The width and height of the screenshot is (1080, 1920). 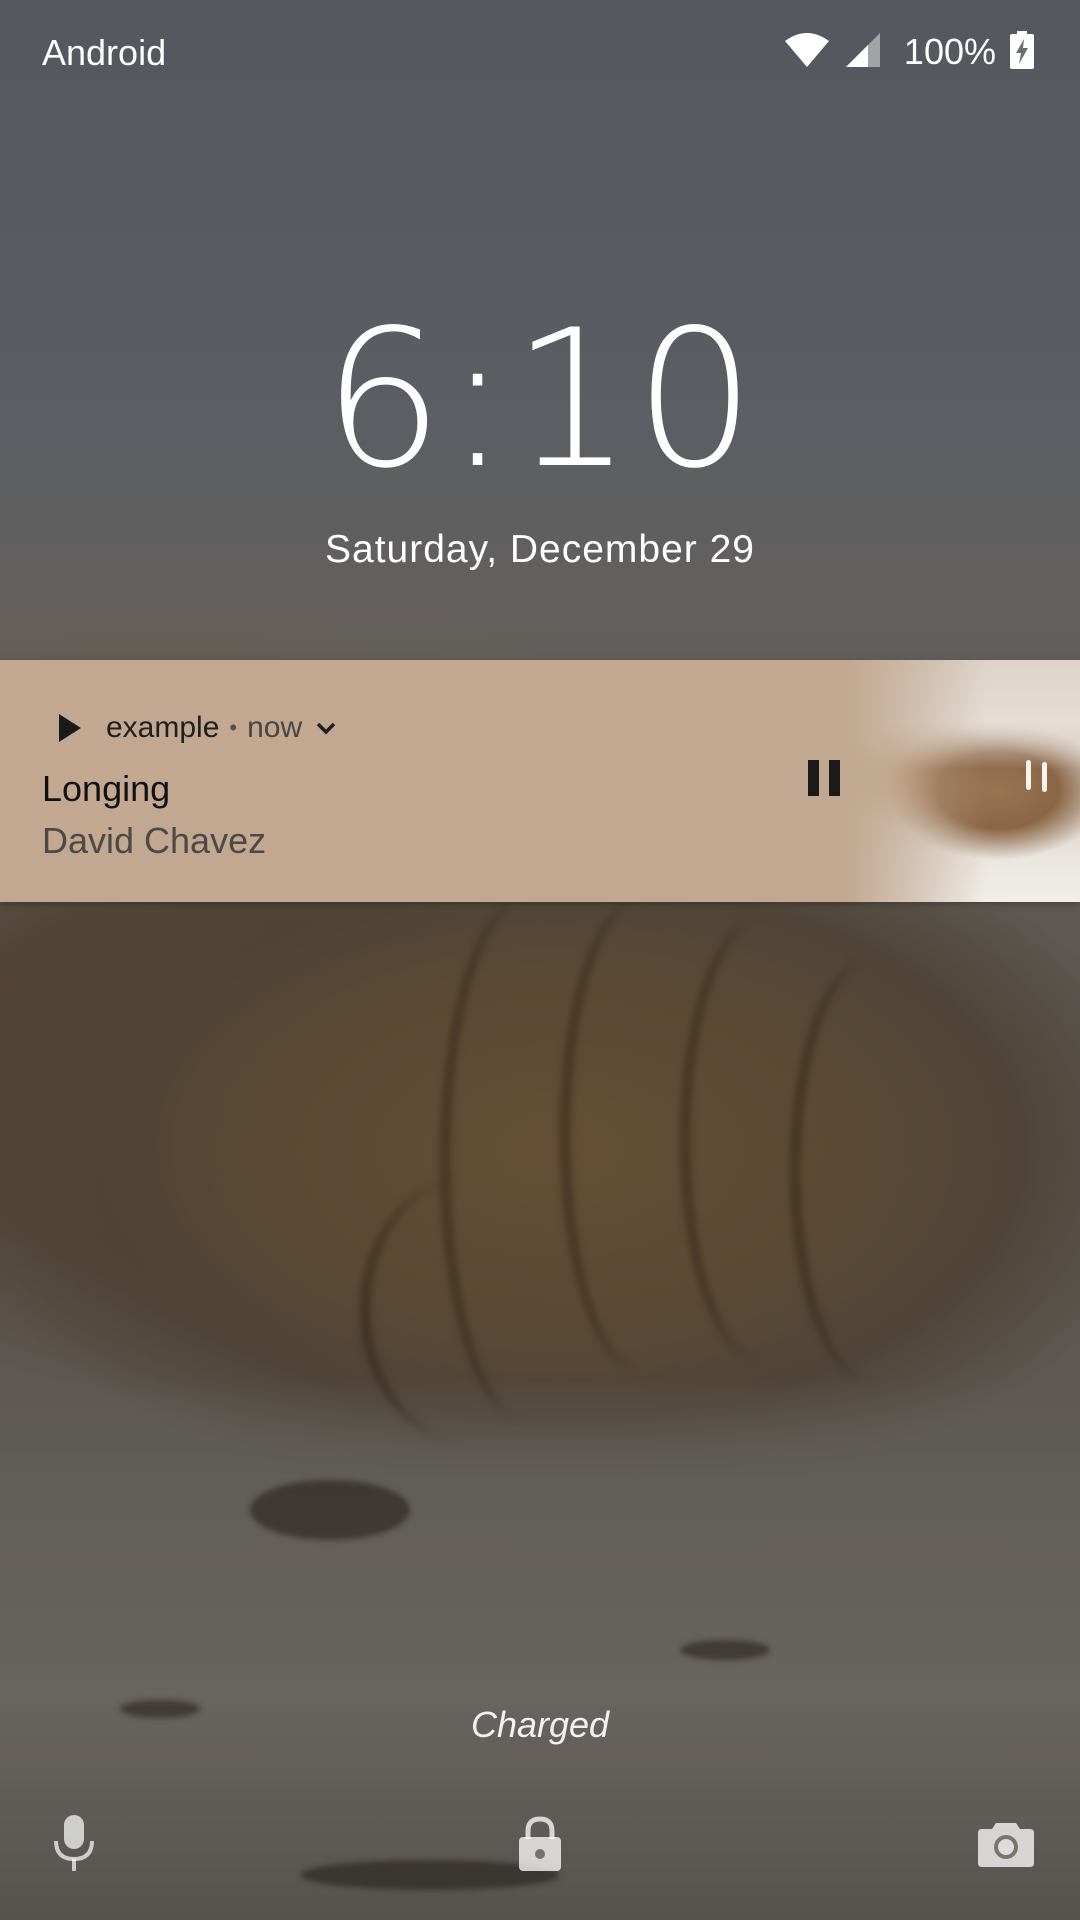 I want to click on lock-icon, so click(x=540, y=1845).